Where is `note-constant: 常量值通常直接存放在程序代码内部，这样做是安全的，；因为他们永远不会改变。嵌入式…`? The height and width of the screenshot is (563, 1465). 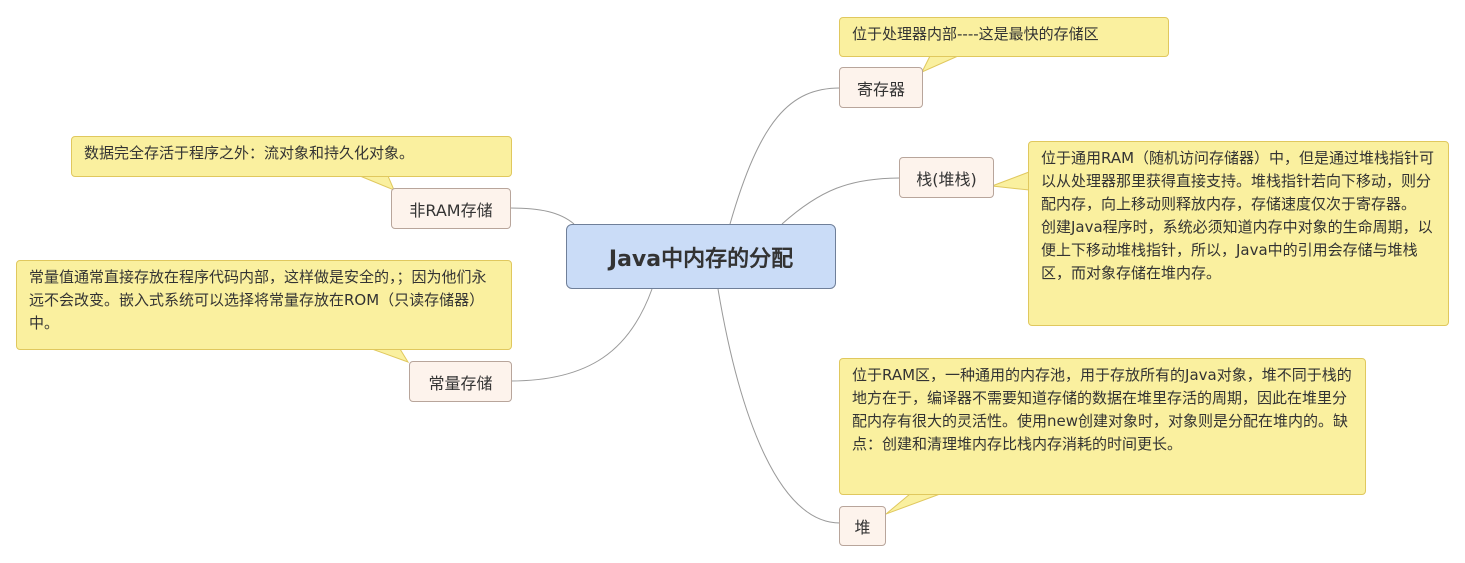
note-constant: 常量值通常直接存放在程序代码内部，这样做是安全的，；因为他们永远不会改变。嵌入式… is located at coordinates (264, 305).